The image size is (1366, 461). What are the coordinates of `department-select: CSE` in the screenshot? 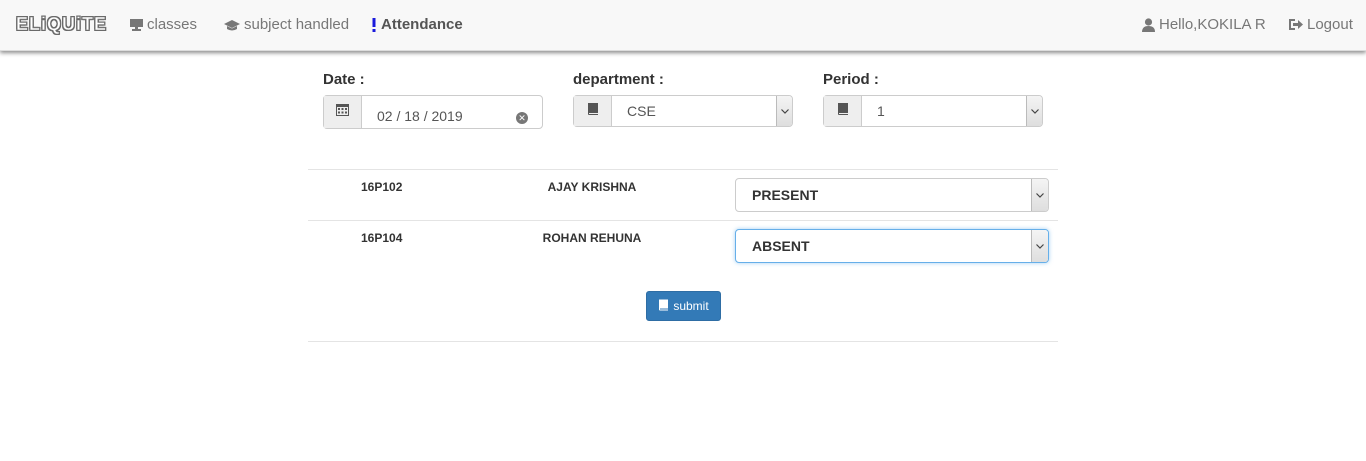 It's located at (694, 111).